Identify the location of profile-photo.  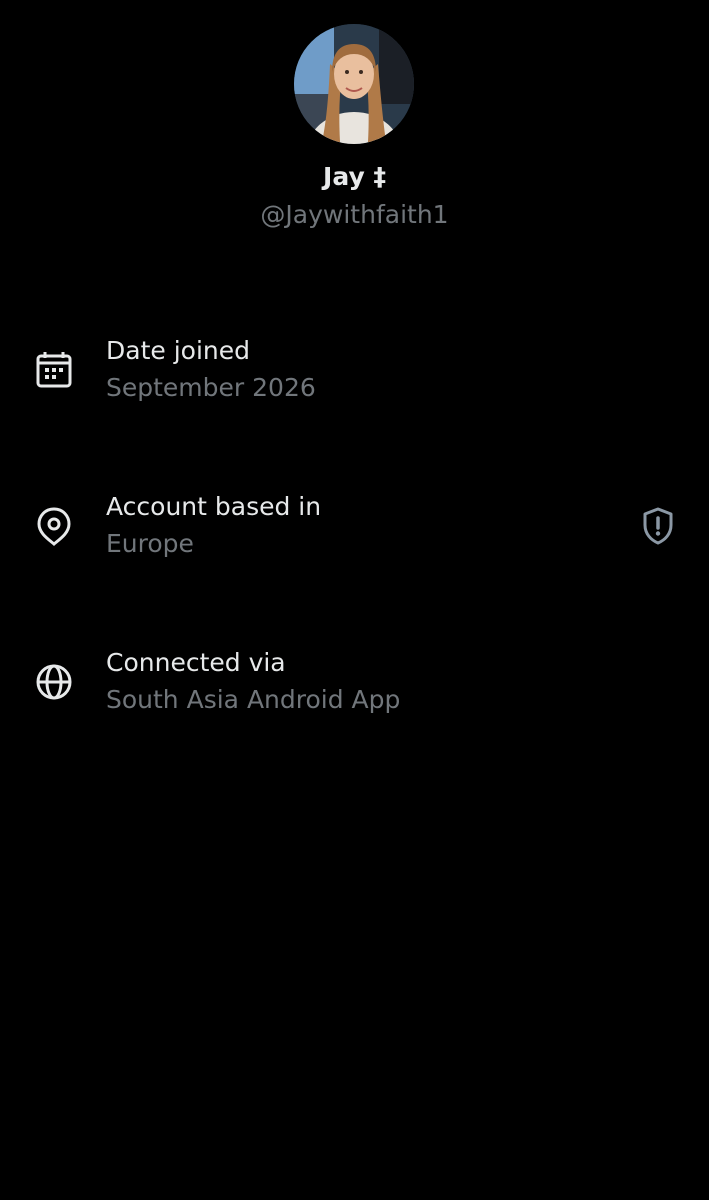
(354, 84).